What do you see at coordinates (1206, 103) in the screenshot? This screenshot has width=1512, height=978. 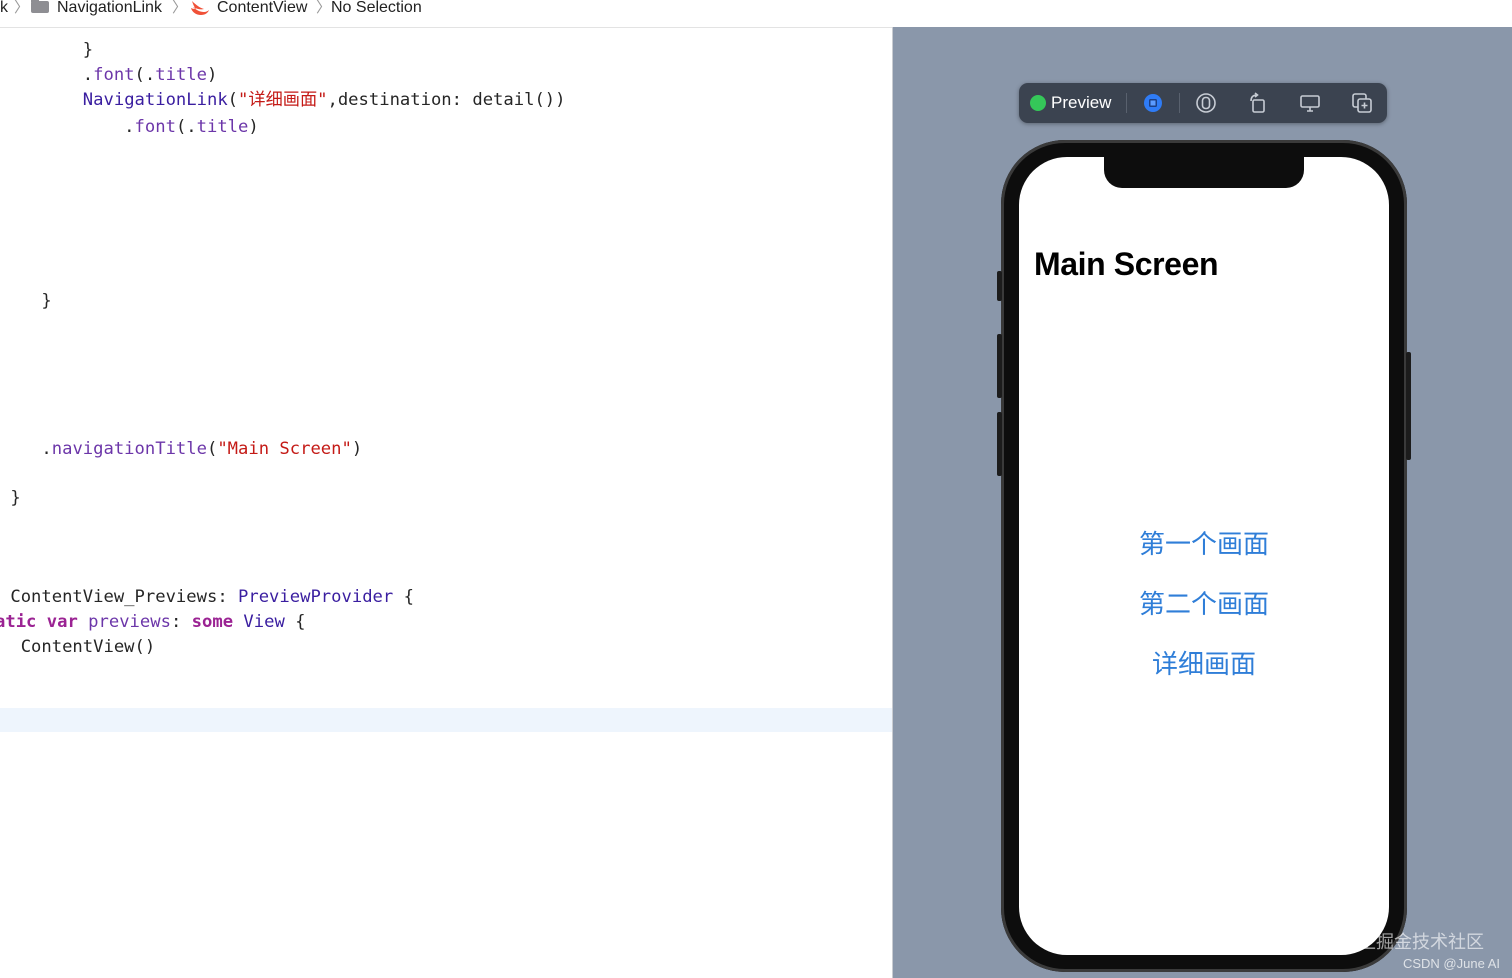 I see `inspect-preview-icon` at bounding box center [1206, 103].